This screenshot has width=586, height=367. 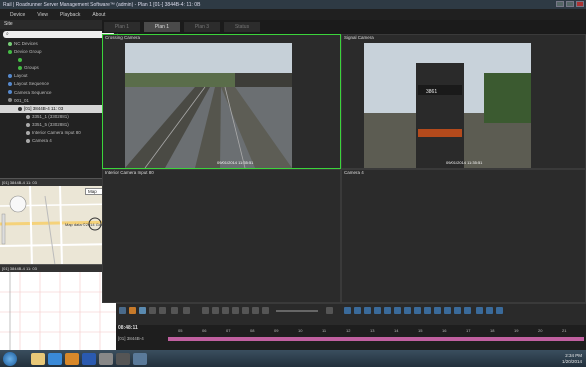 What do you see at coordinates (300, 330) in the screenshot?
I see `timeline-tick-label: 10` at bounding box center [300, 330].